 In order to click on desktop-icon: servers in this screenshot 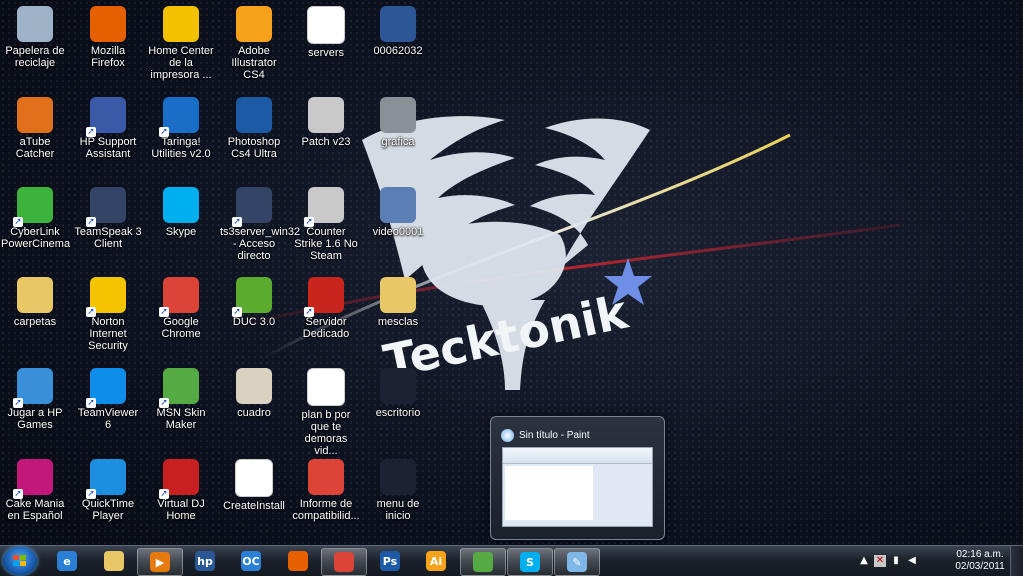, I will do `click(326, 32)`.